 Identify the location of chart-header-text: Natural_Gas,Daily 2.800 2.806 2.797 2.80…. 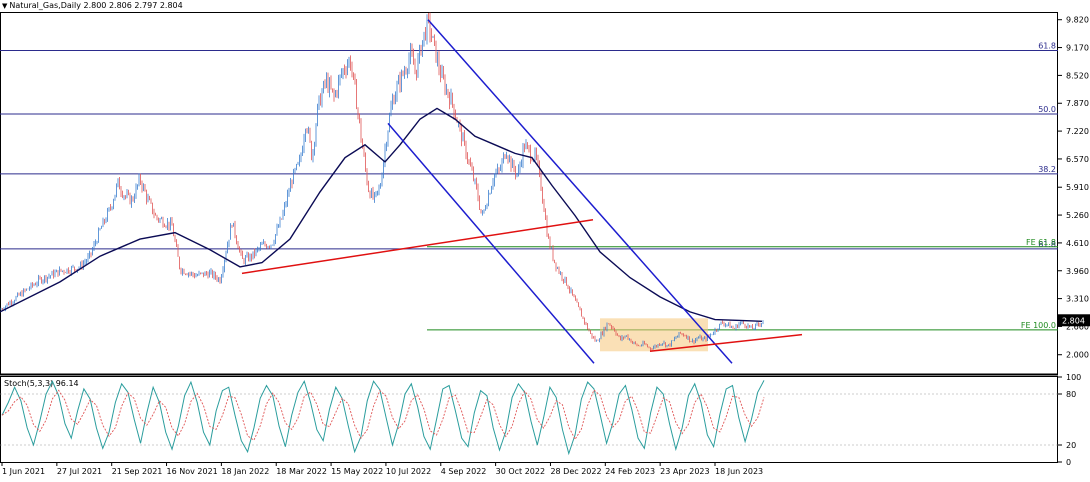
(96, 5).